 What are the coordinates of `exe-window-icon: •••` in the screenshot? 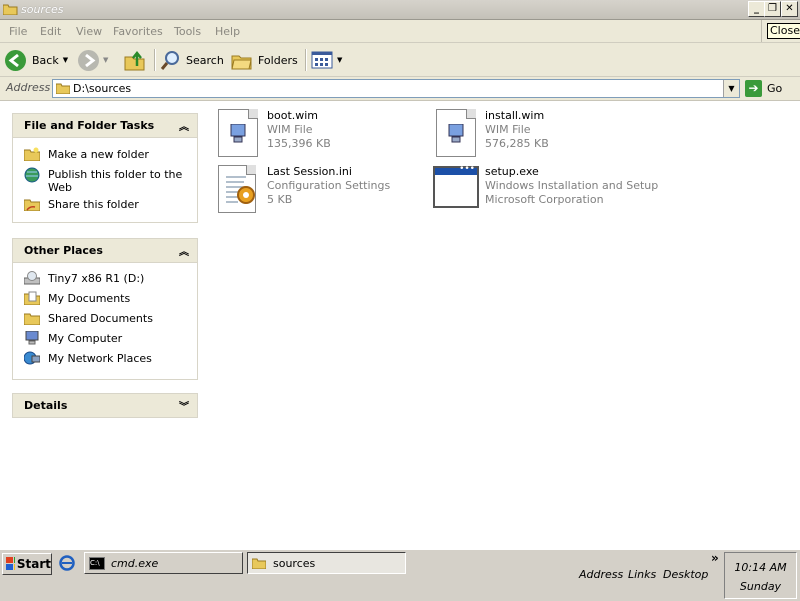 It's located at (456, 186).